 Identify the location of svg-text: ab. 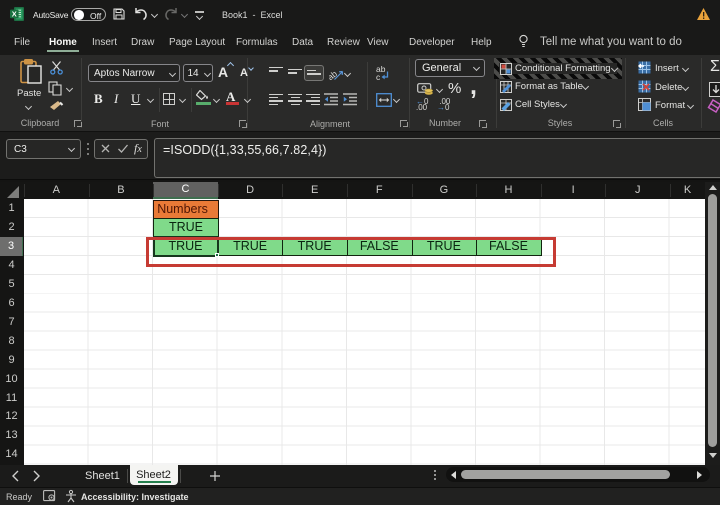
(334, 74).